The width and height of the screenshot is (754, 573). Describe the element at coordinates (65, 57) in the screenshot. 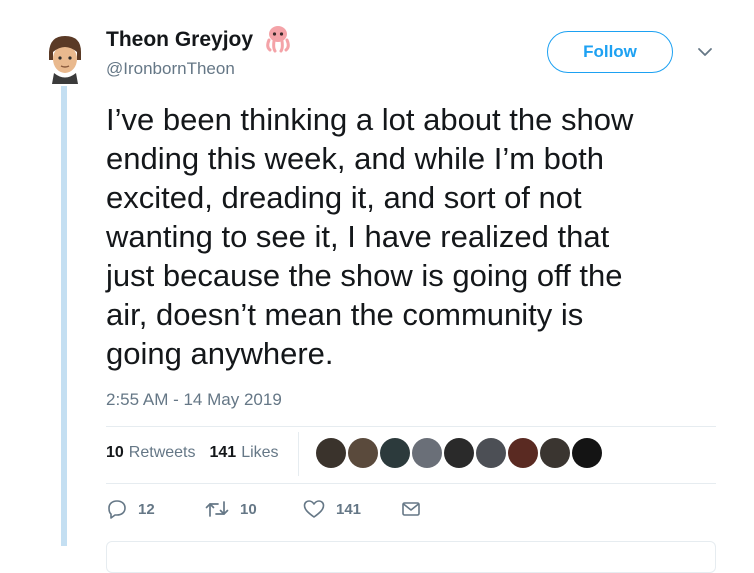

I see `author-avatar` at that location.